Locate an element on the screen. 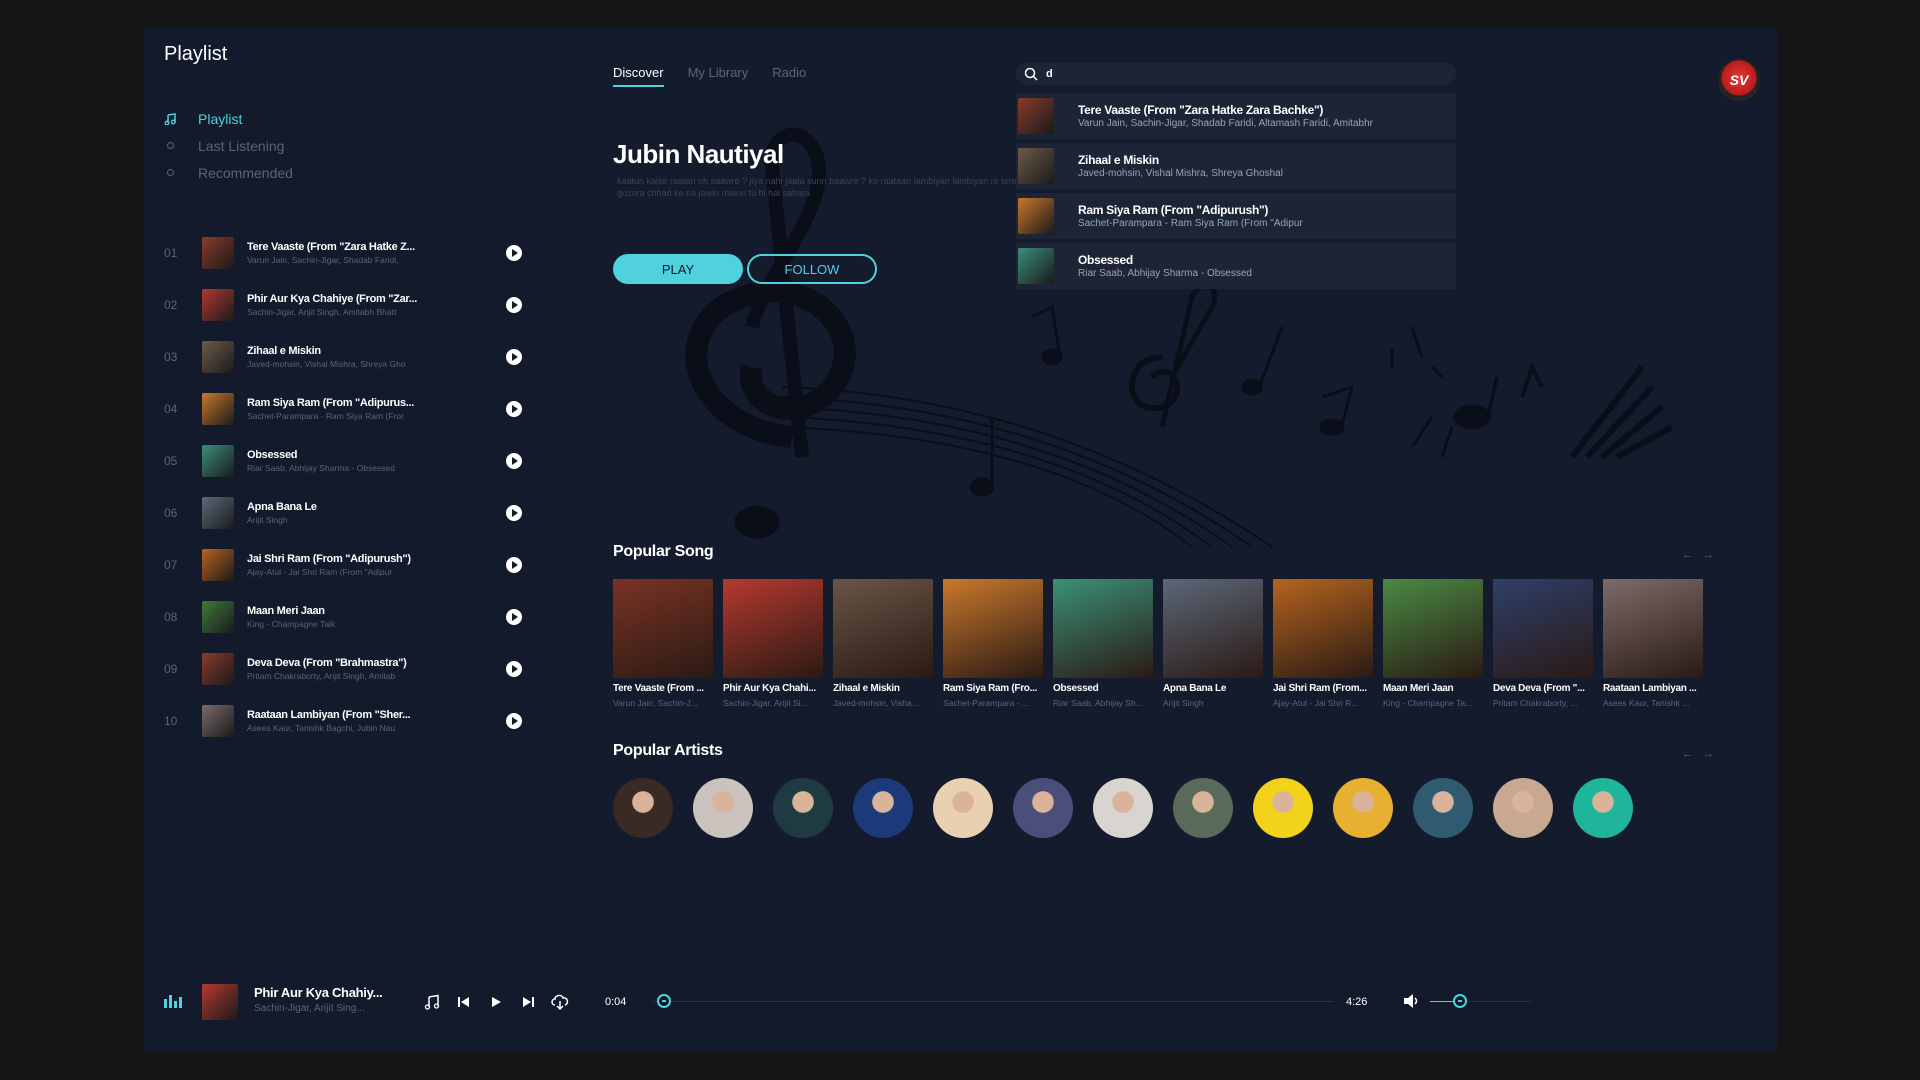  volume-icon is located at coordinates (1411, 1001).